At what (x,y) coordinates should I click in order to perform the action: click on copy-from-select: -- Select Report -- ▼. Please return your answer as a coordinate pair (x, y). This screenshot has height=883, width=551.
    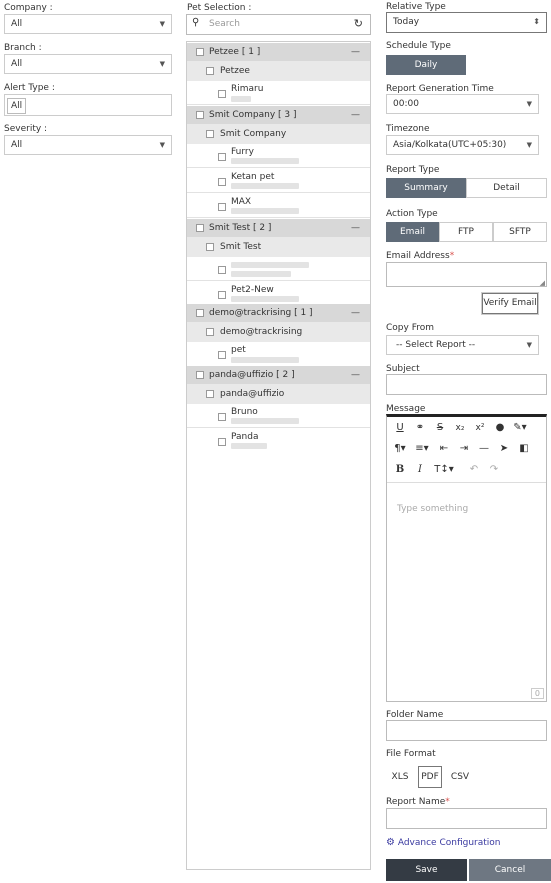
    Looking at the image, I should click on (462, 345).